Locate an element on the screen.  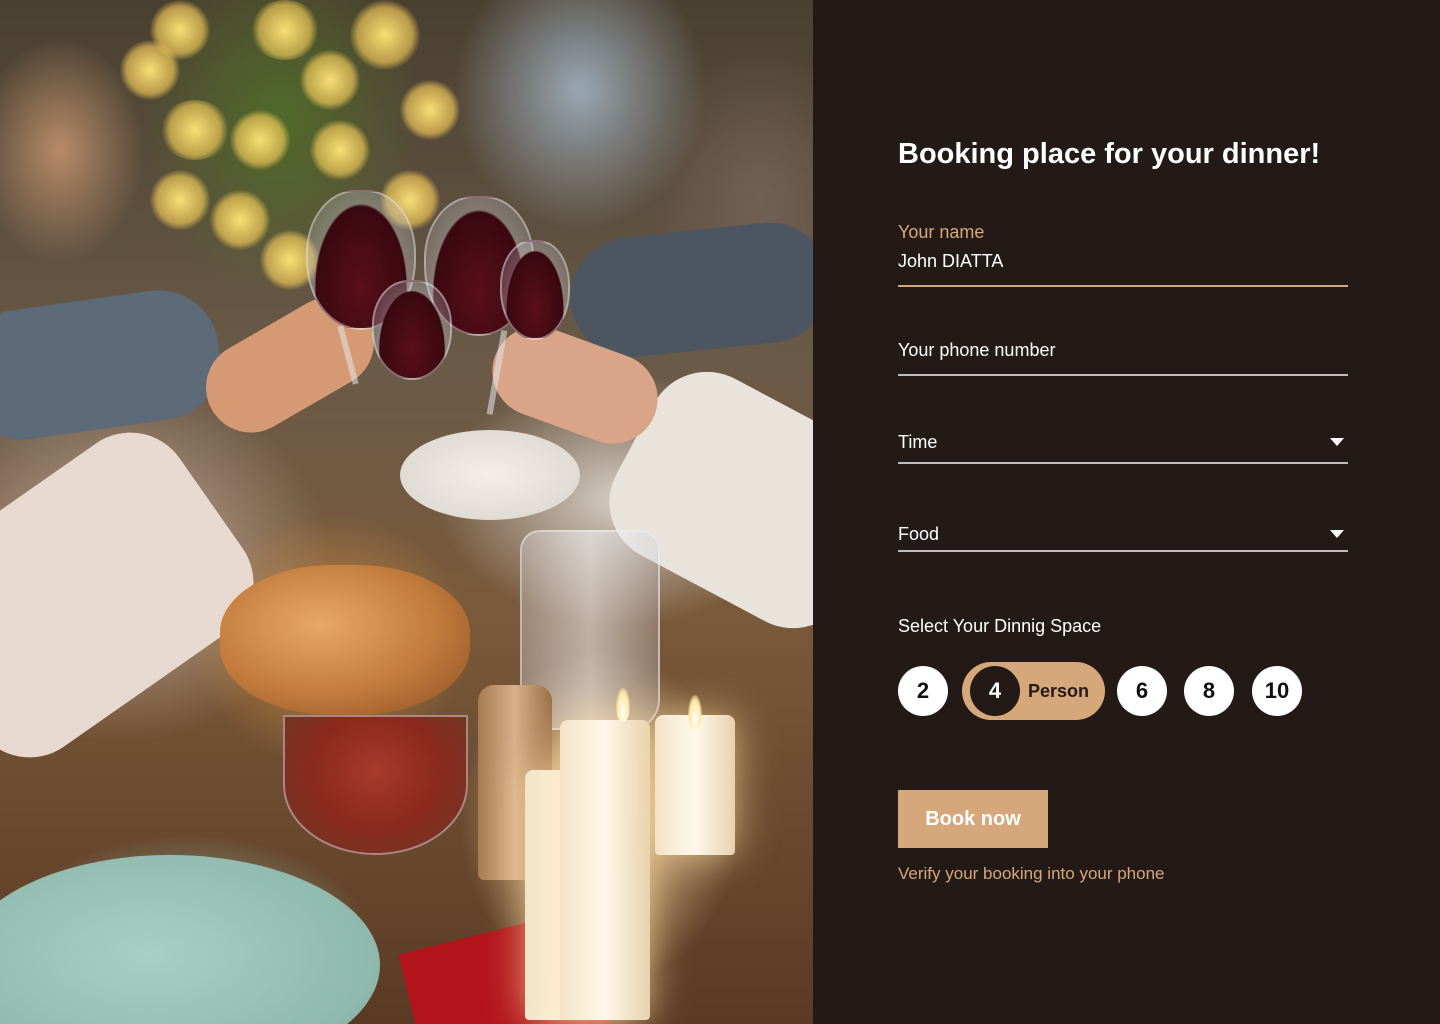
name-field: Your name John DIATTA is located at coordinates (1123, 256).